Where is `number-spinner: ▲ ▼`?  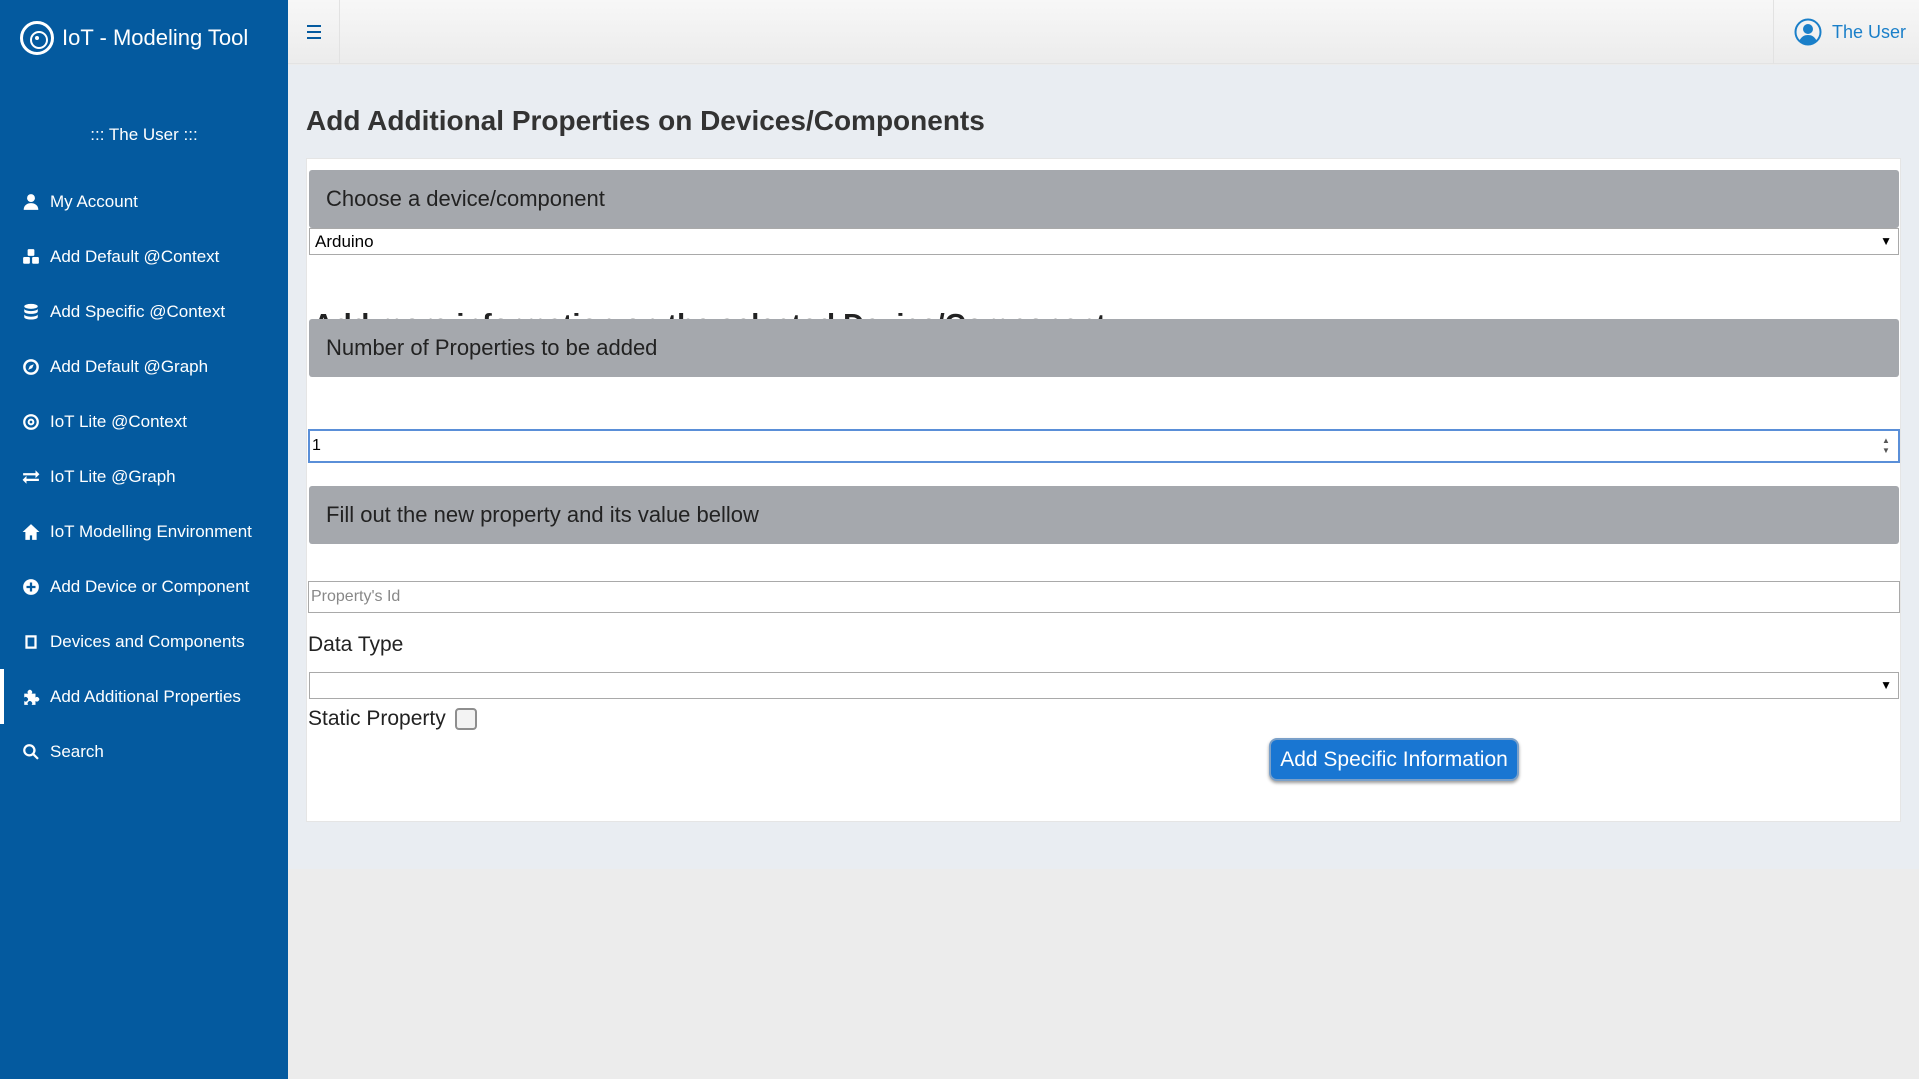
number-spinner: ▲ ▼ is located at coordinates (1886, 446).